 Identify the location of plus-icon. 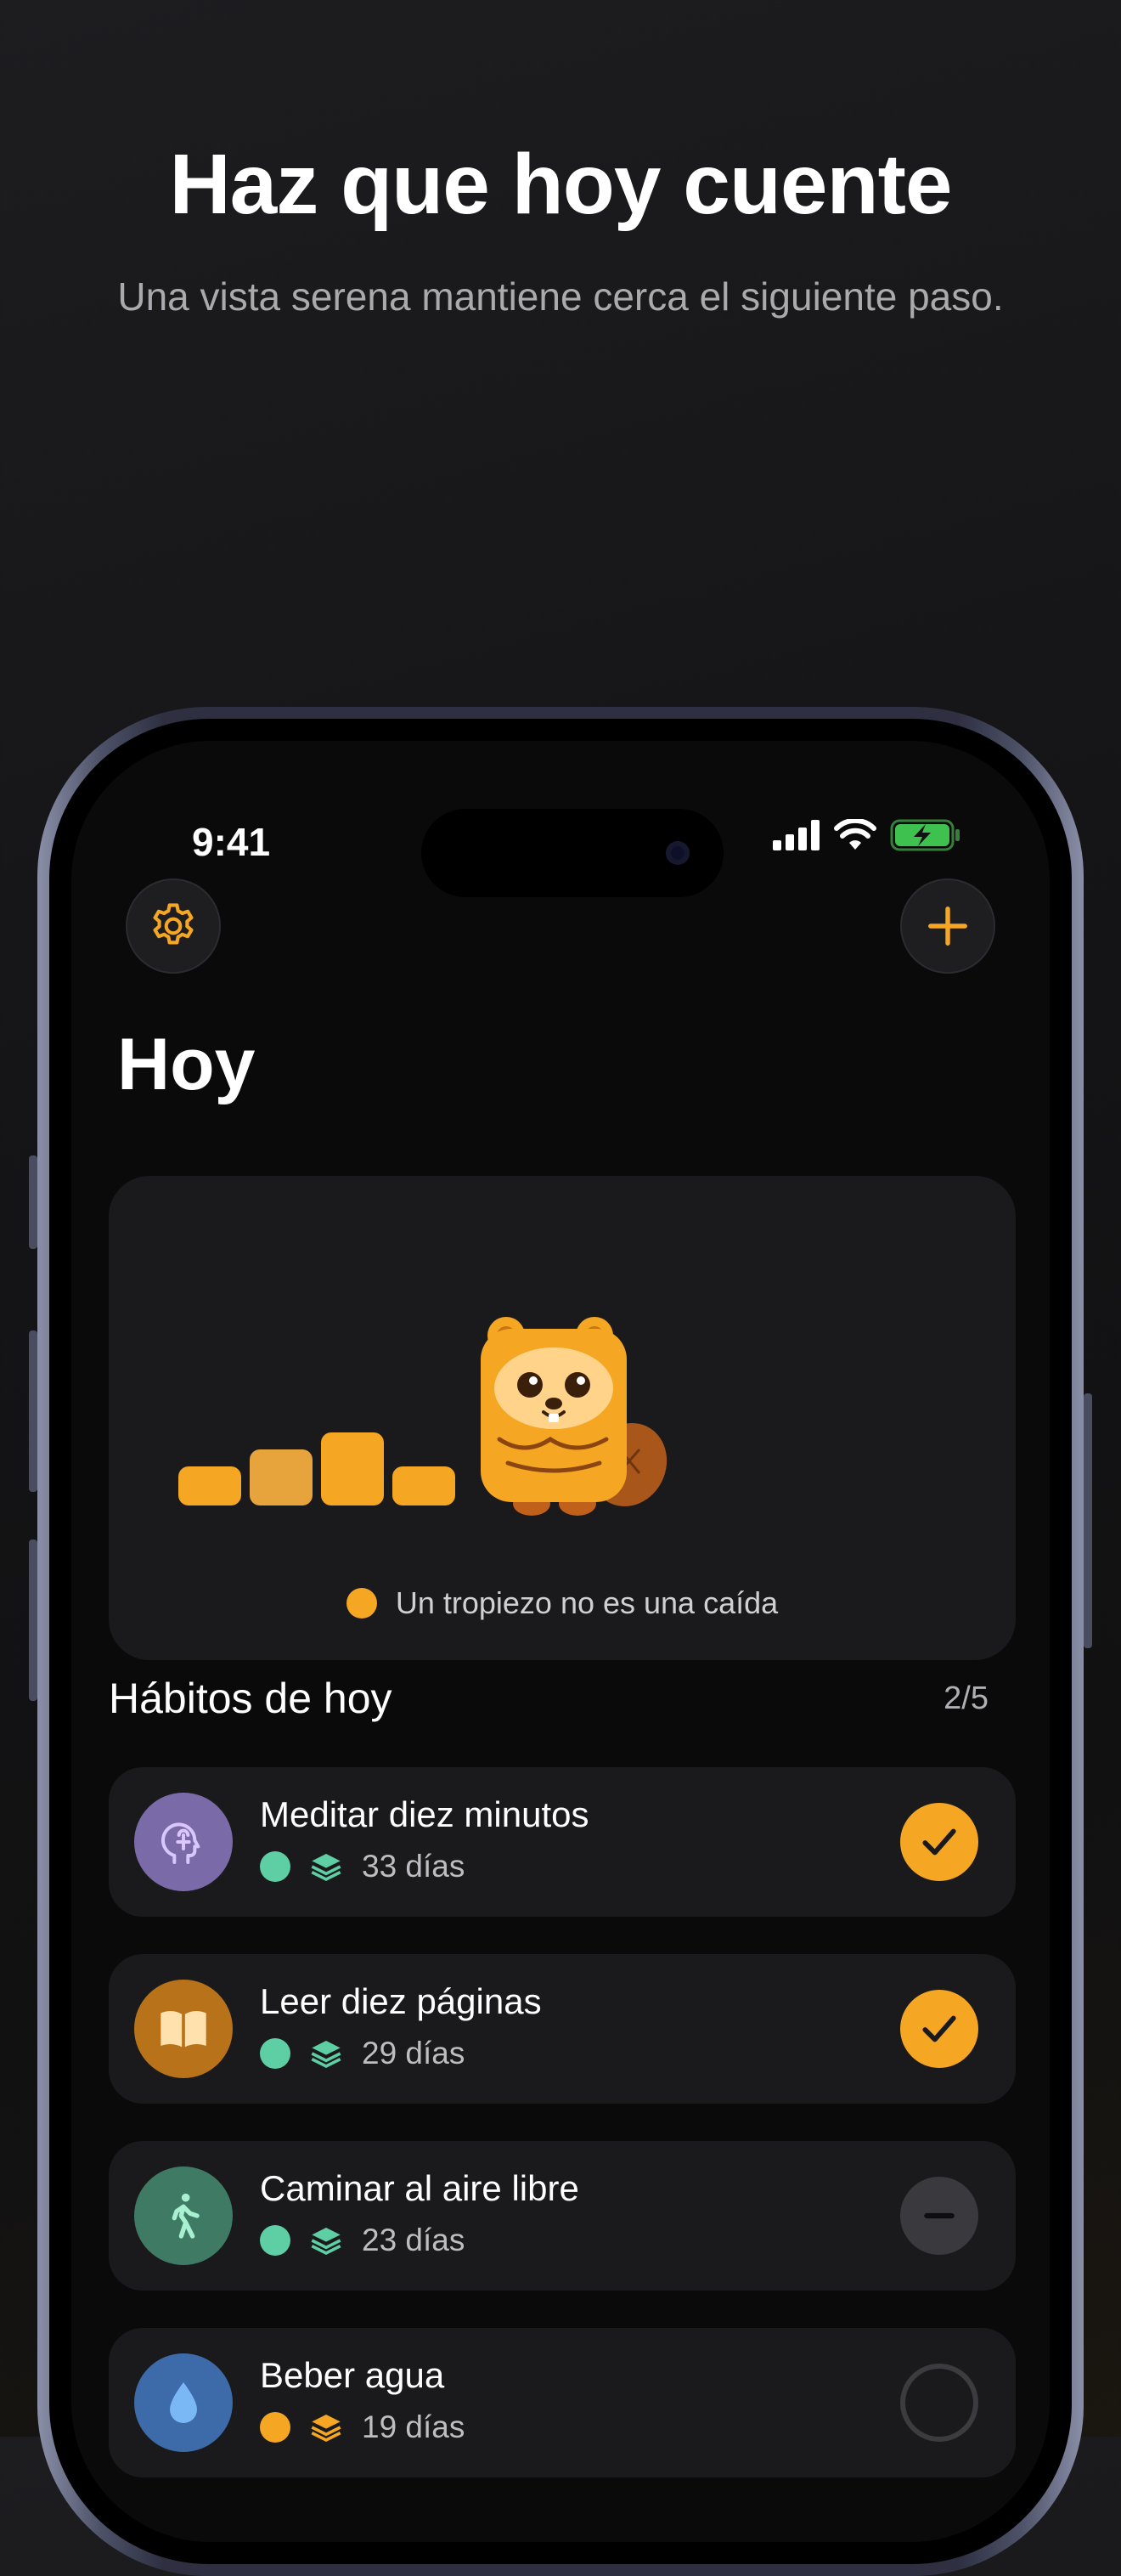
(947, 926).